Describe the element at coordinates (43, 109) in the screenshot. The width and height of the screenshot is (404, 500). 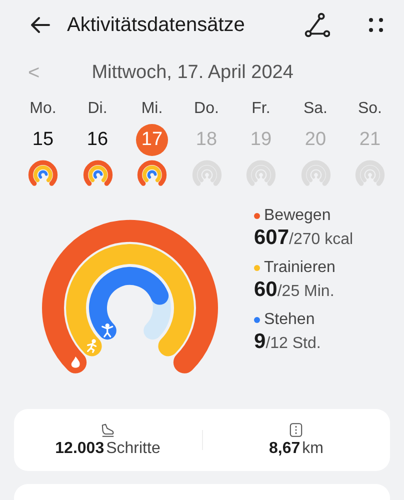
I see `weekday-label: Mo.` at that location.